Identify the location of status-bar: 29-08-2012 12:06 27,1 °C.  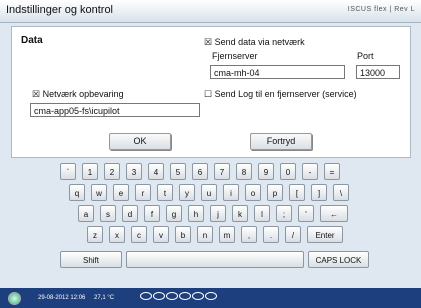
(210, 298).